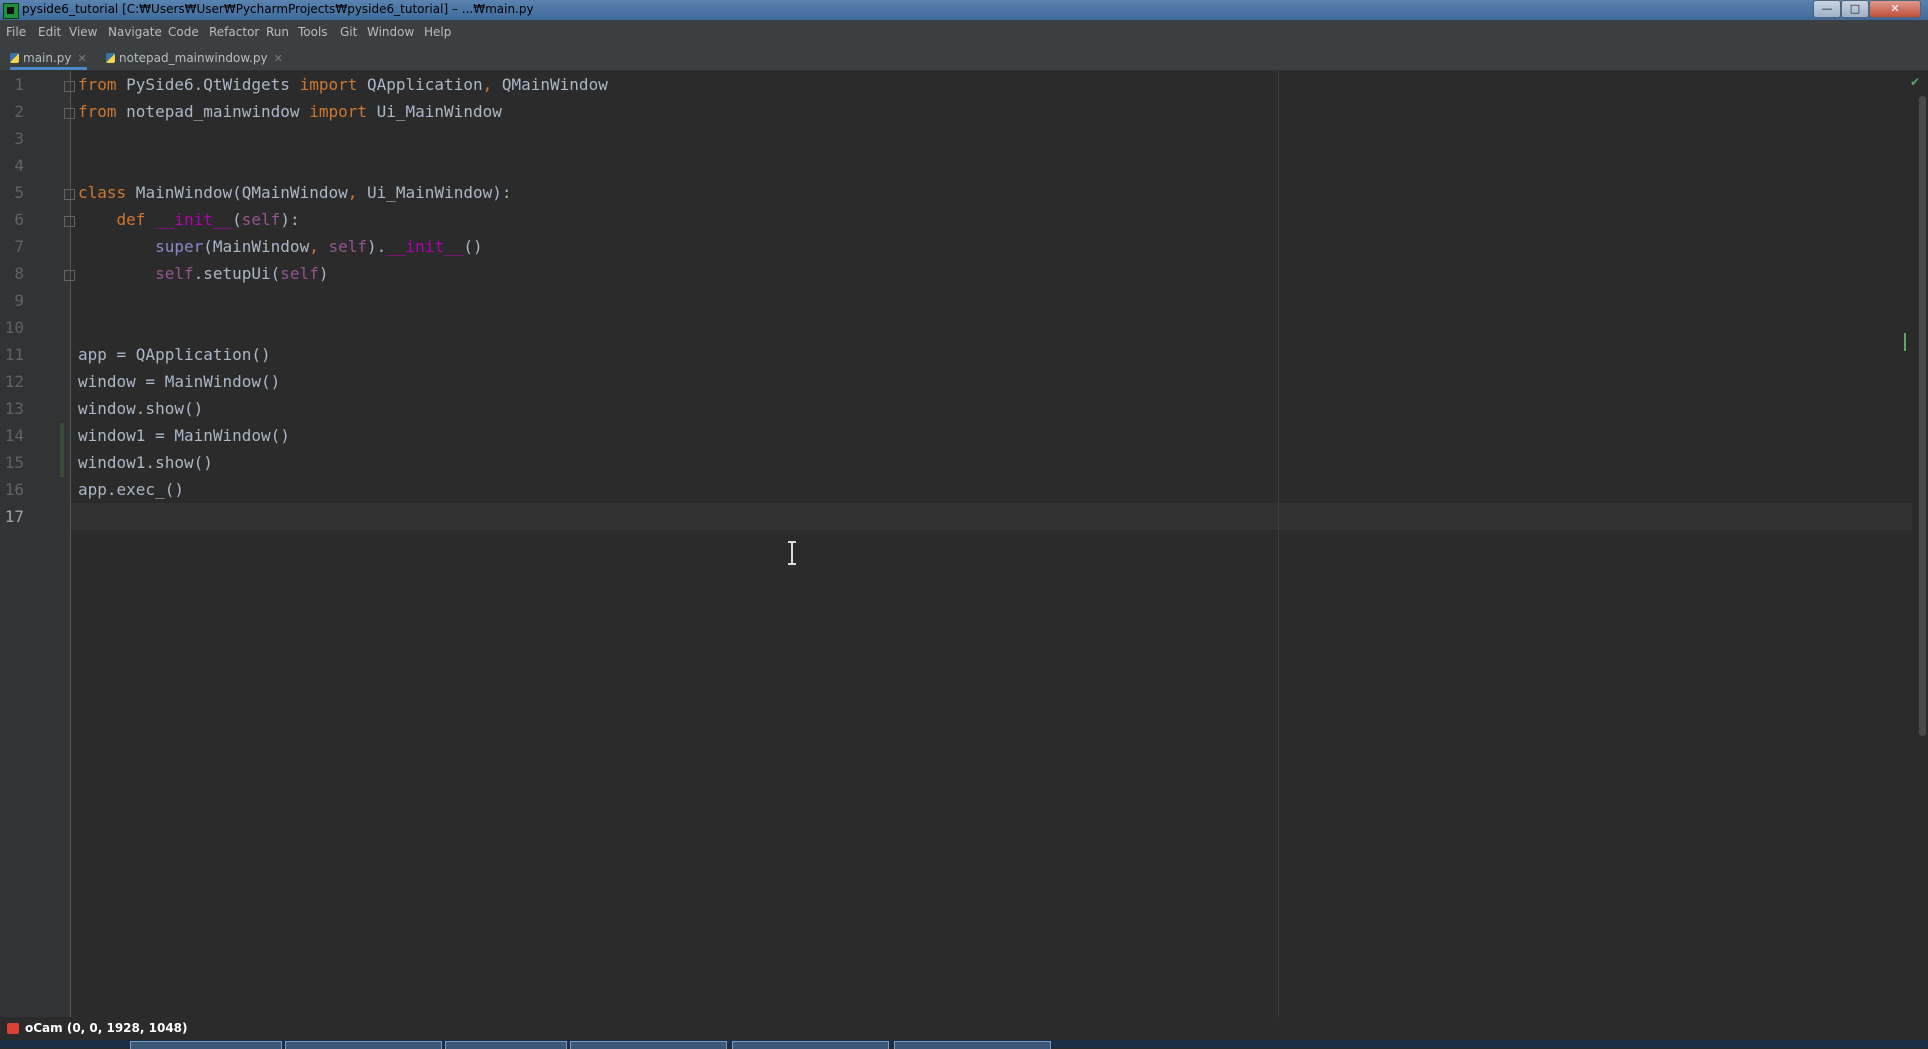  I want to click on line-number: 7, so click(19, 246).